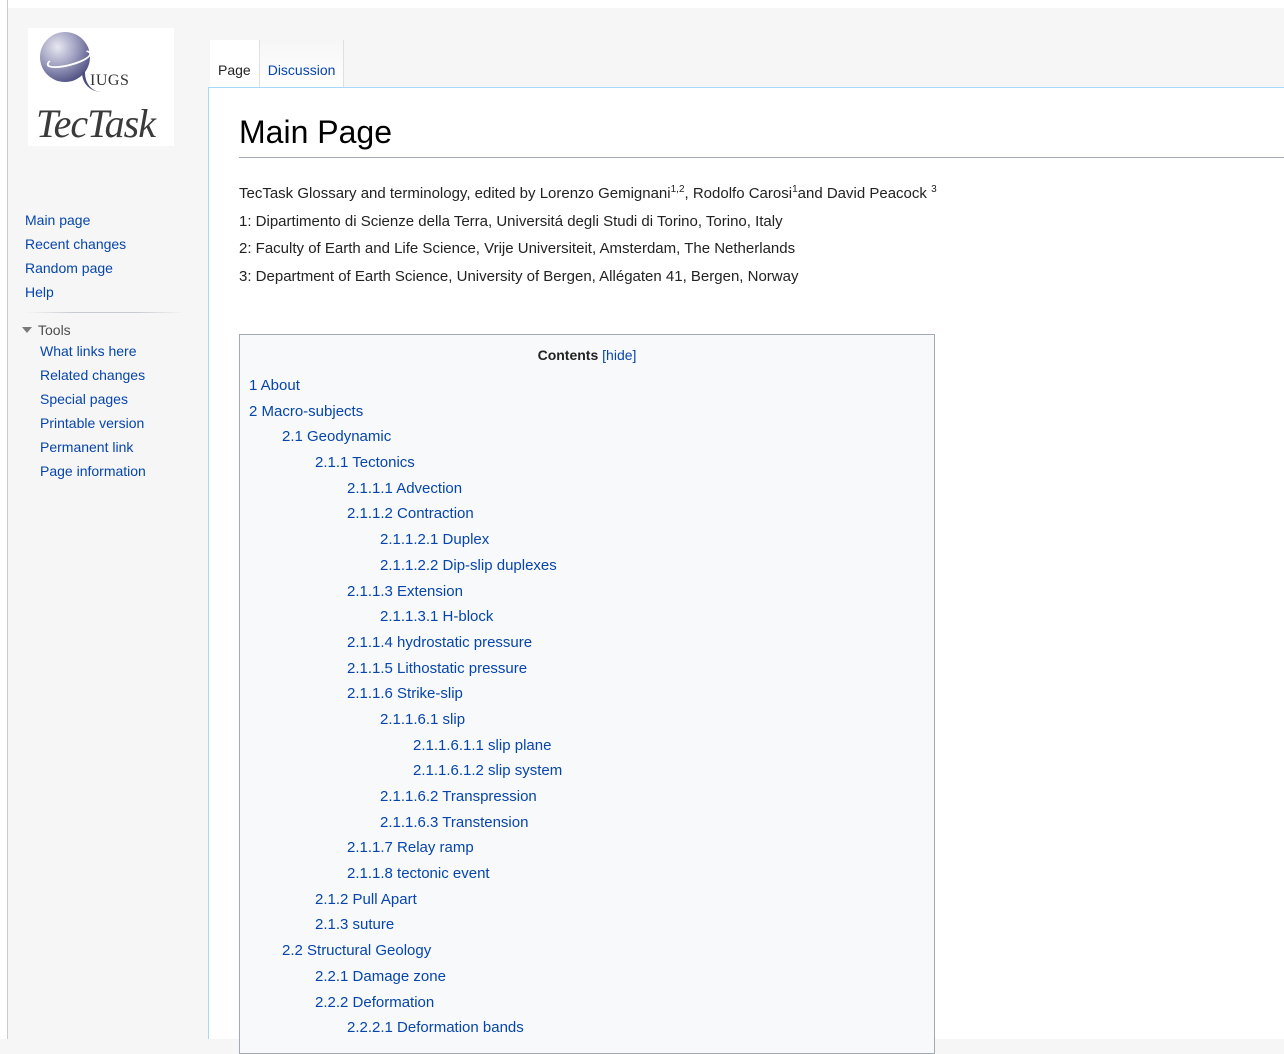 The width and height of the screenshot is (1284, 1054). I want to click on toc-item: 2.1.1.2.1 Duplex, so click(591, 542).